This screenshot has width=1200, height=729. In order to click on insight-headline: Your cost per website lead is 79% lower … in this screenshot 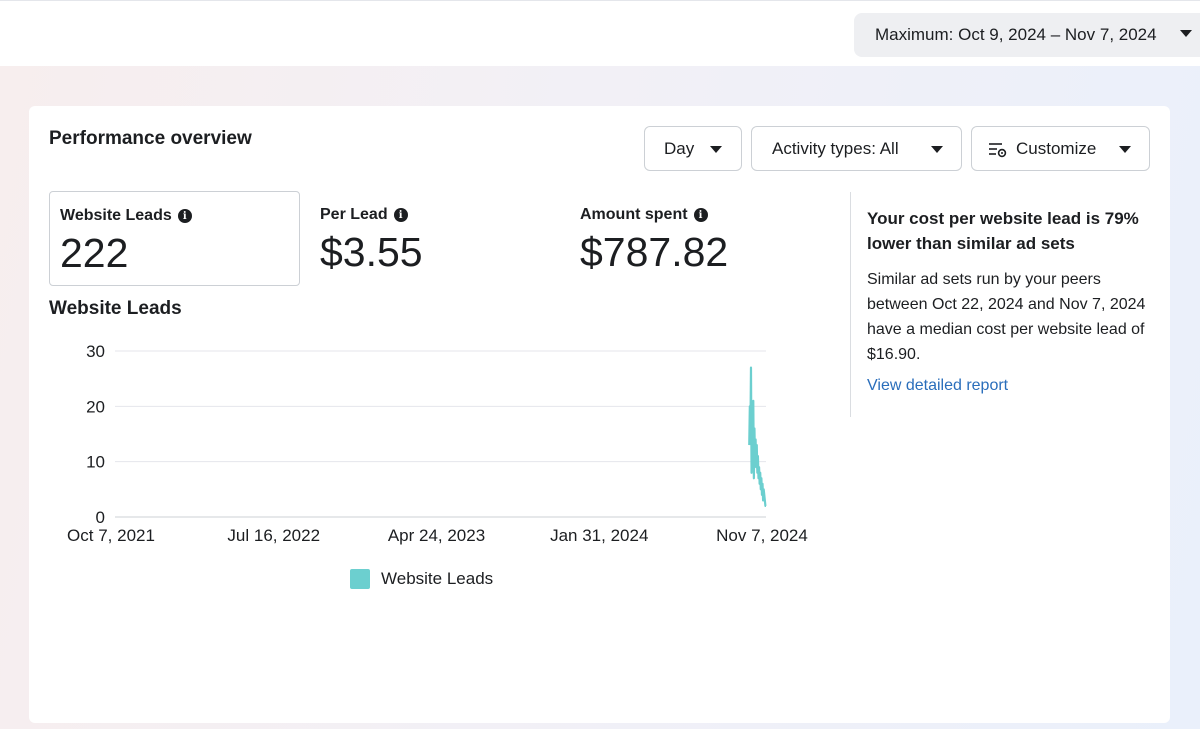, I will do `click(1003, 231)`.